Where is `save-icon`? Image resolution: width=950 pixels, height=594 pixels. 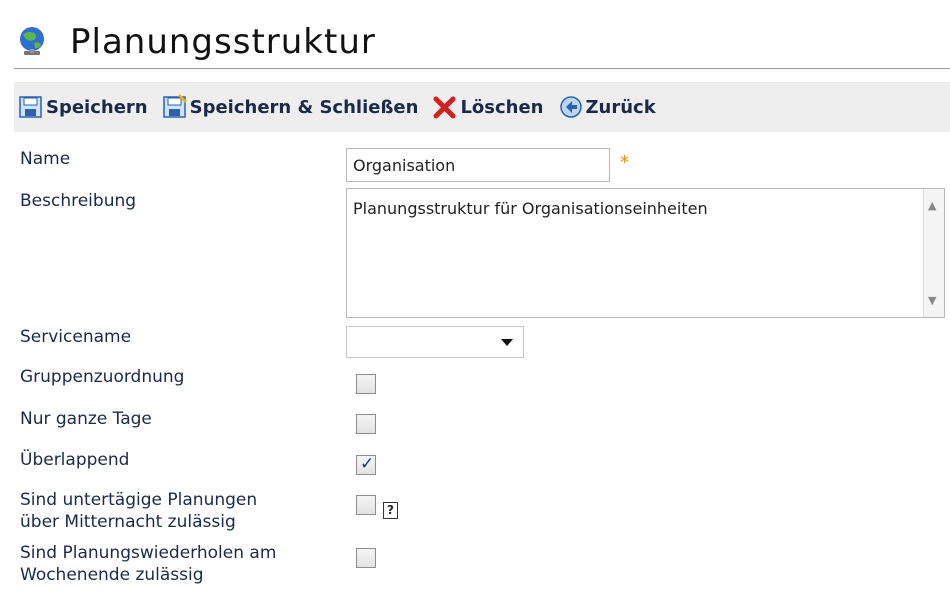 save-icon is located at coordinates (30, 107).